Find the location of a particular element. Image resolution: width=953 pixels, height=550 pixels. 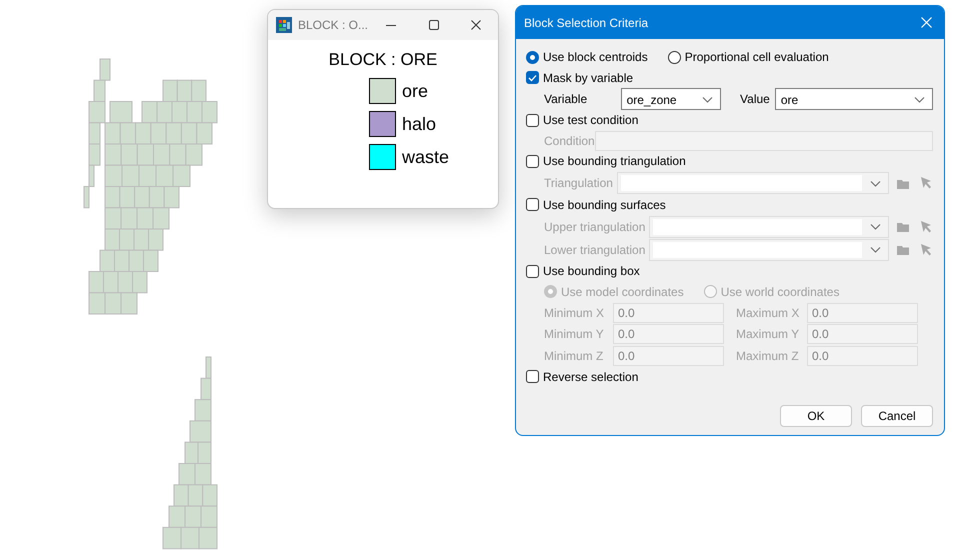

radio-label: Use block centroids is located at coordinates (595, 57).